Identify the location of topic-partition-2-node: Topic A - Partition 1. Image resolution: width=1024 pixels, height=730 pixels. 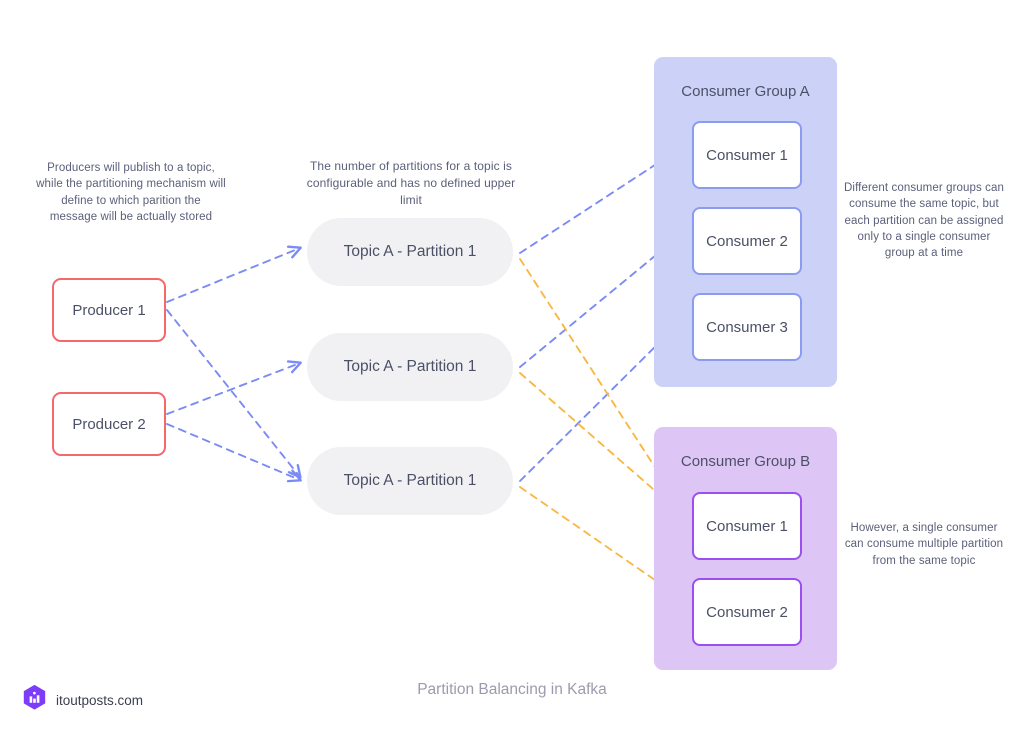
(410, 367).